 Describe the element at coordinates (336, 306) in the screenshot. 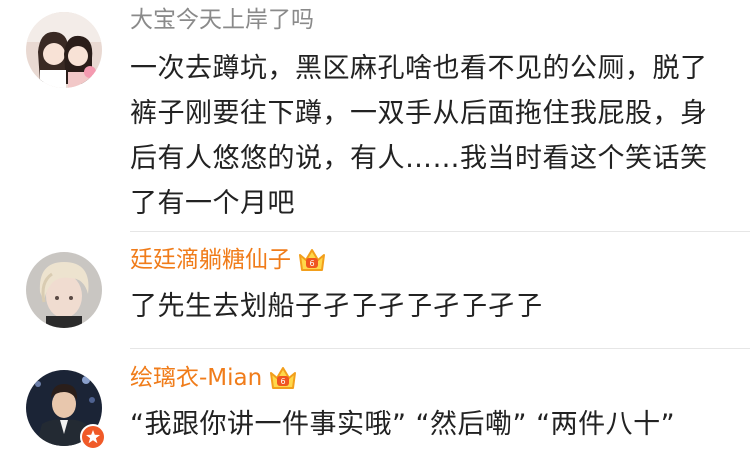

I see `comment-text: 了先生去划船子孑孒孑孒孑孒孑孒` at that location.